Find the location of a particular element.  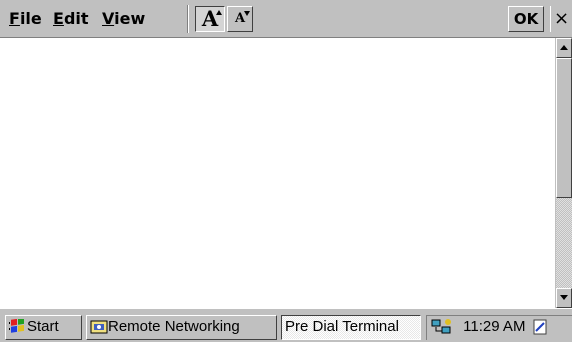

remote-networking-icon is located at coordinates (99, 327).